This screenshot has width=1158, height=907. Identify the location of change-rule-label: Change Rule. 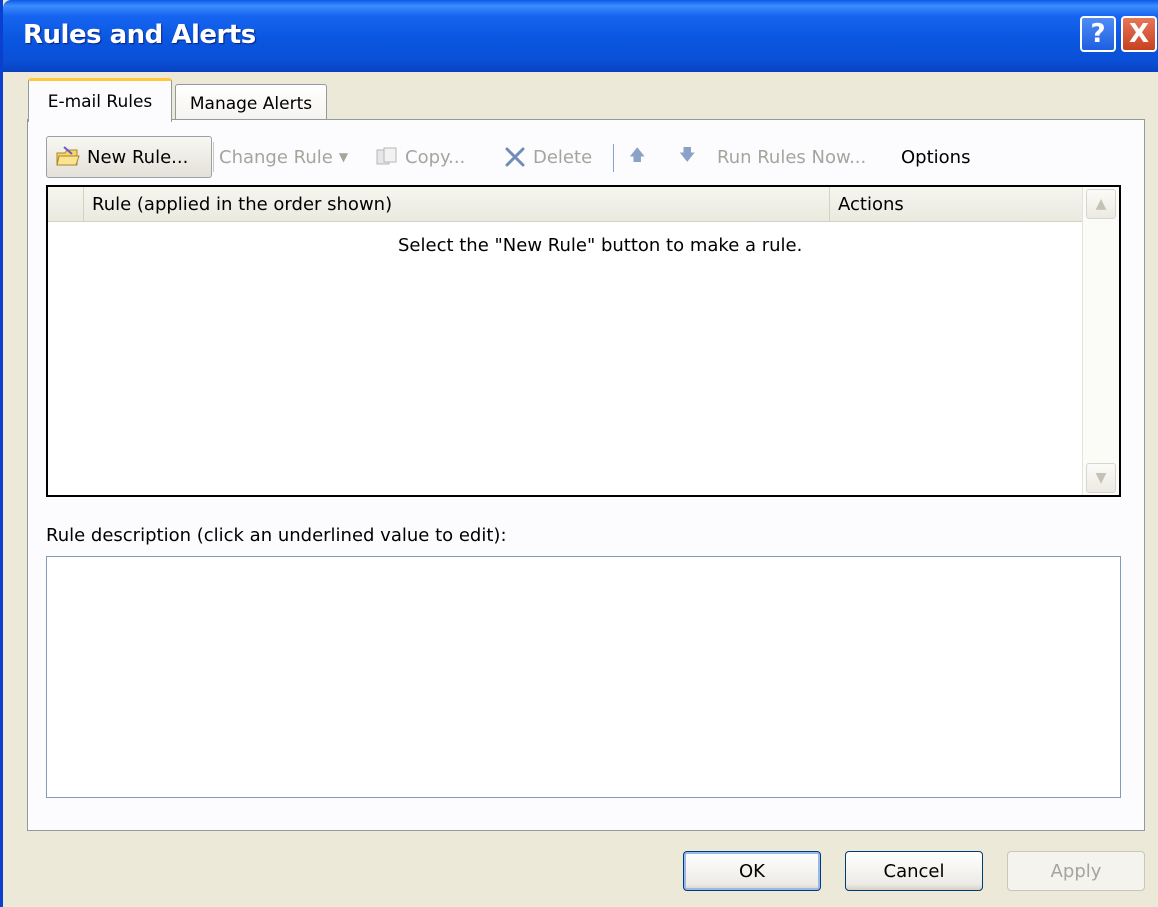
(276, 157).